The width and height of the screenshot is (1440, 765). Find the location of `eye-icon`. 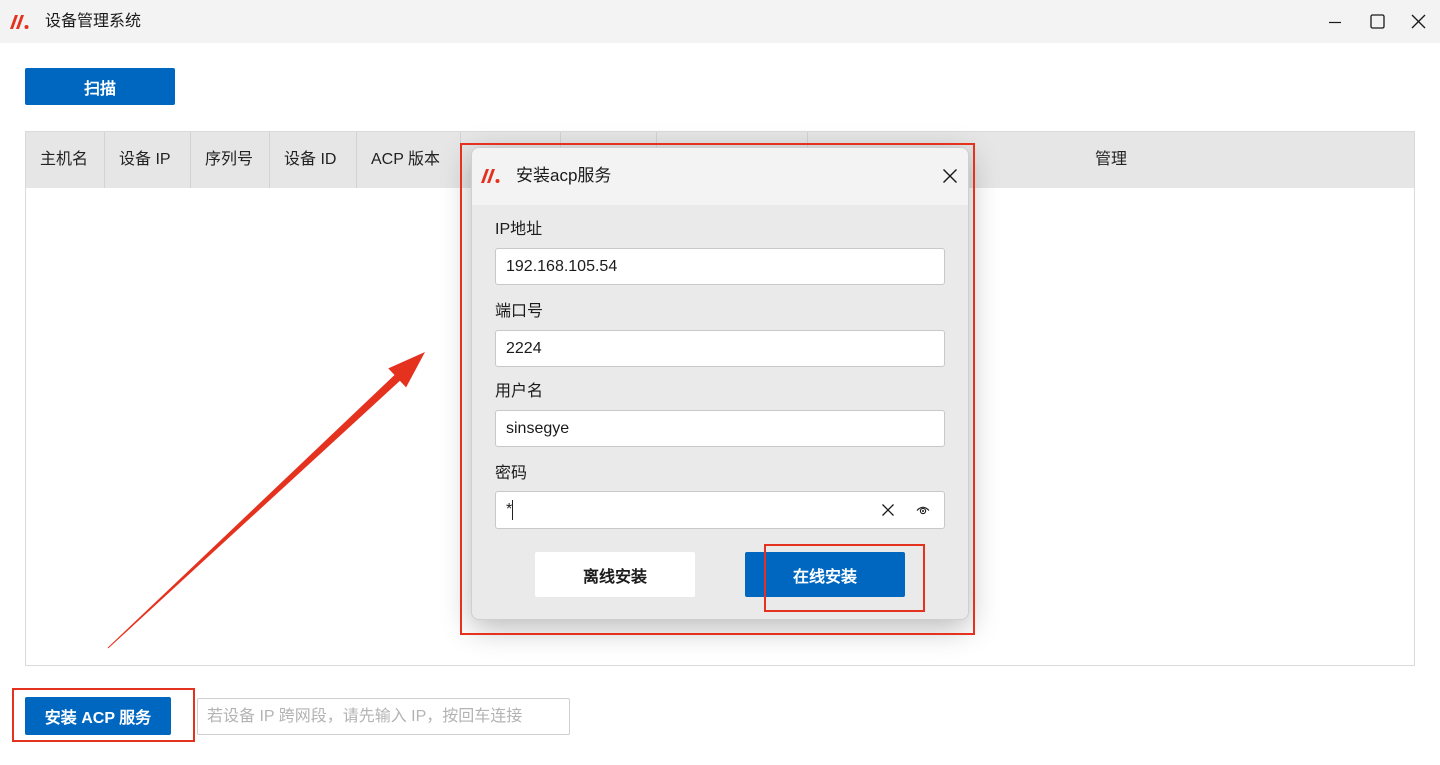

eye-icon is located at coordinates (923, 510).